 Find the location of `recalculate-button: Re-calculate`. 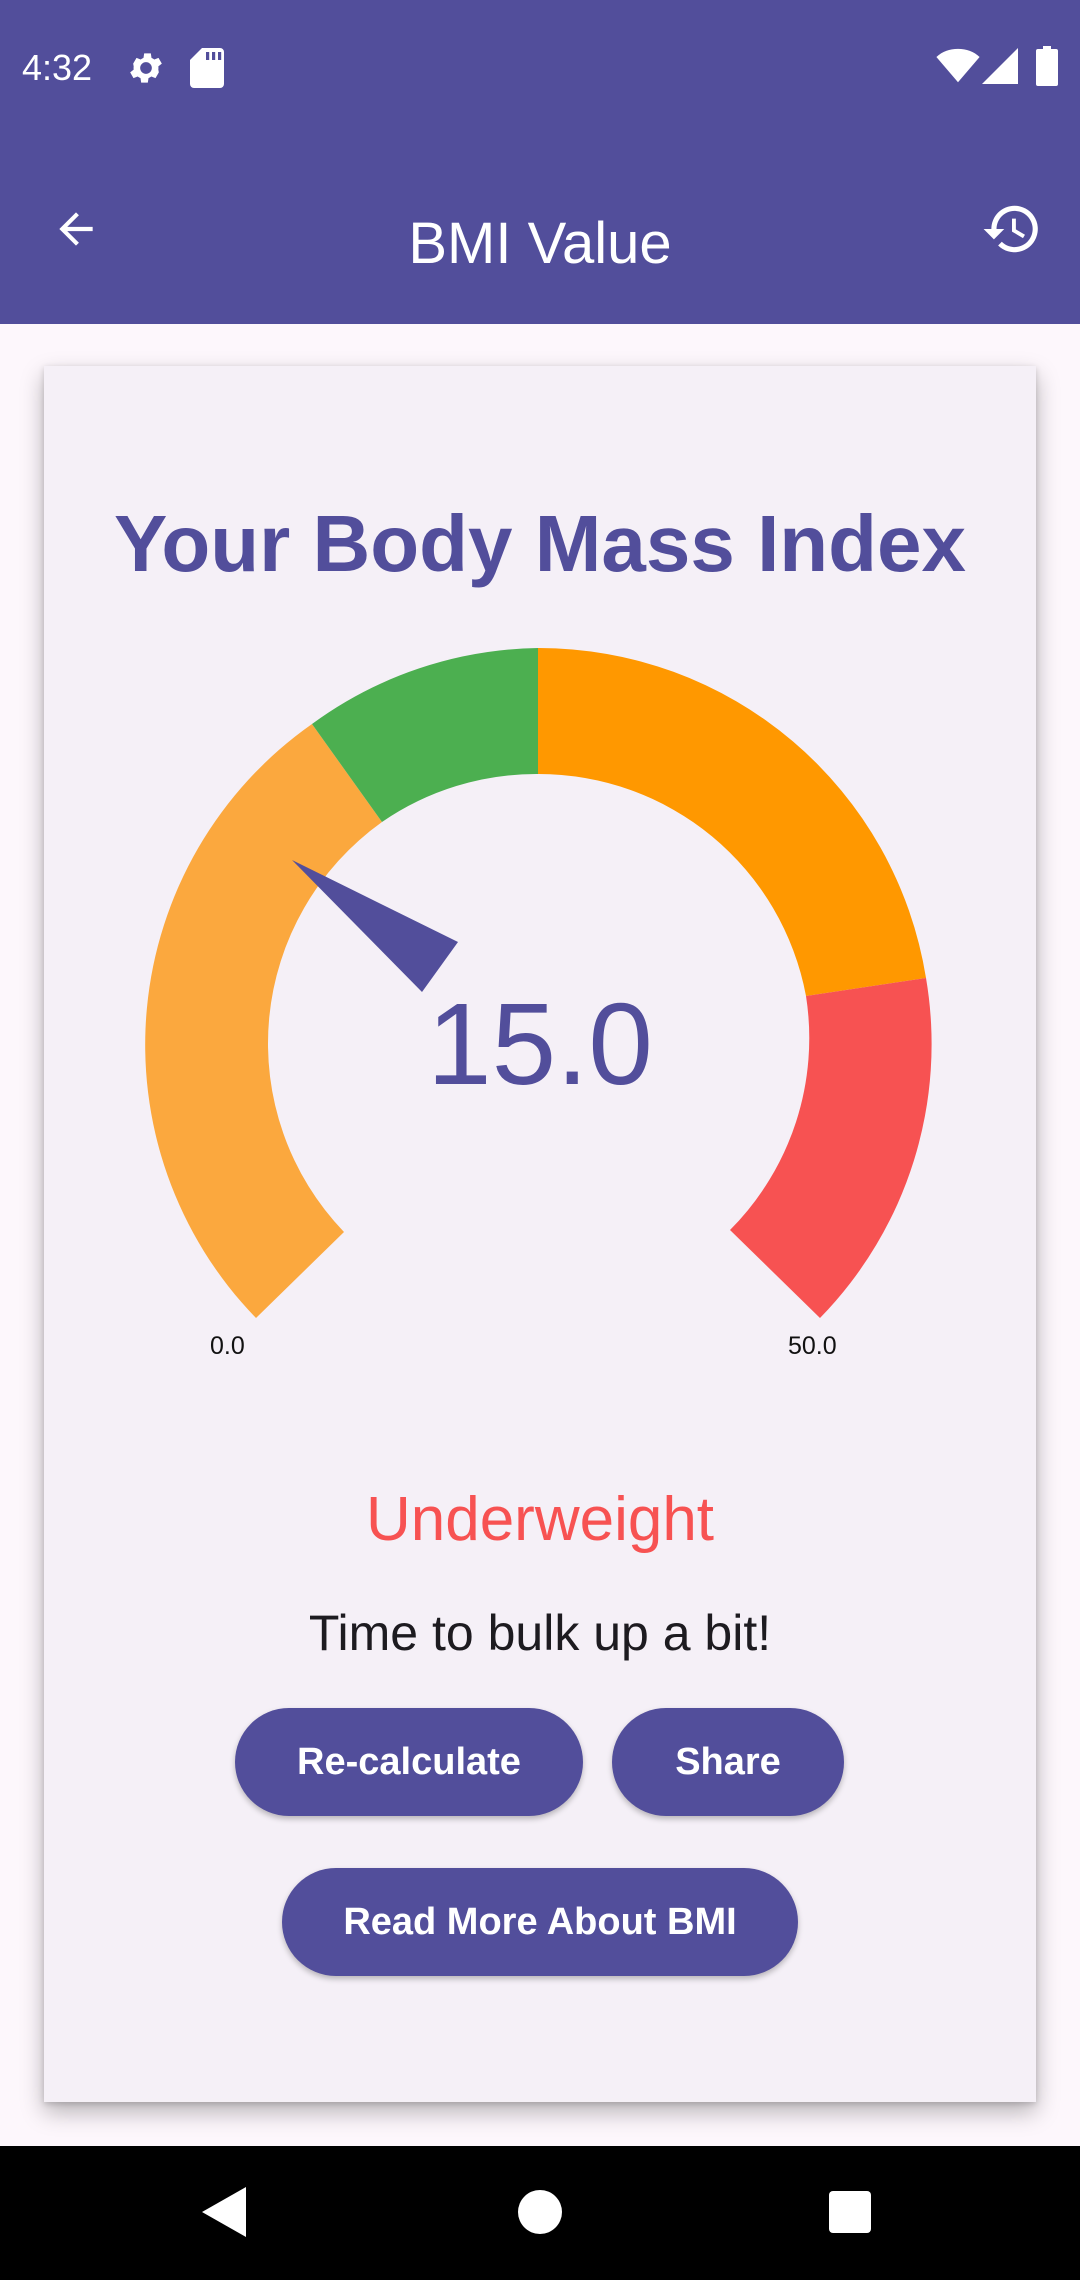

recalculate-button: Re-calculate is located at coordinates (409, 1762).